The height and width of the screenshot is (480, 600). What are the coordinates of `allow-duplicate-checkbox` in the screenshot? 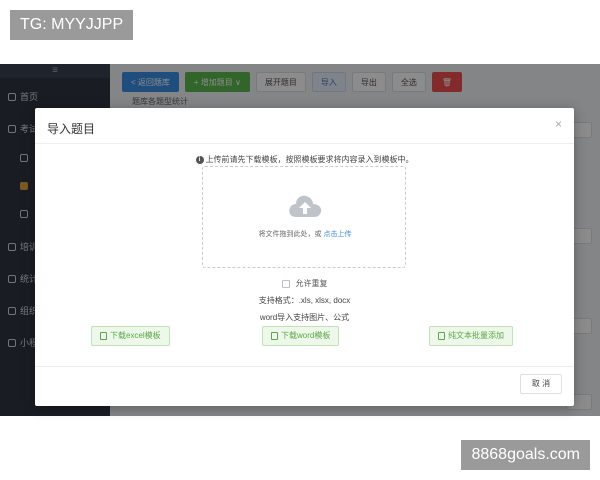 It's located at (285, 283).